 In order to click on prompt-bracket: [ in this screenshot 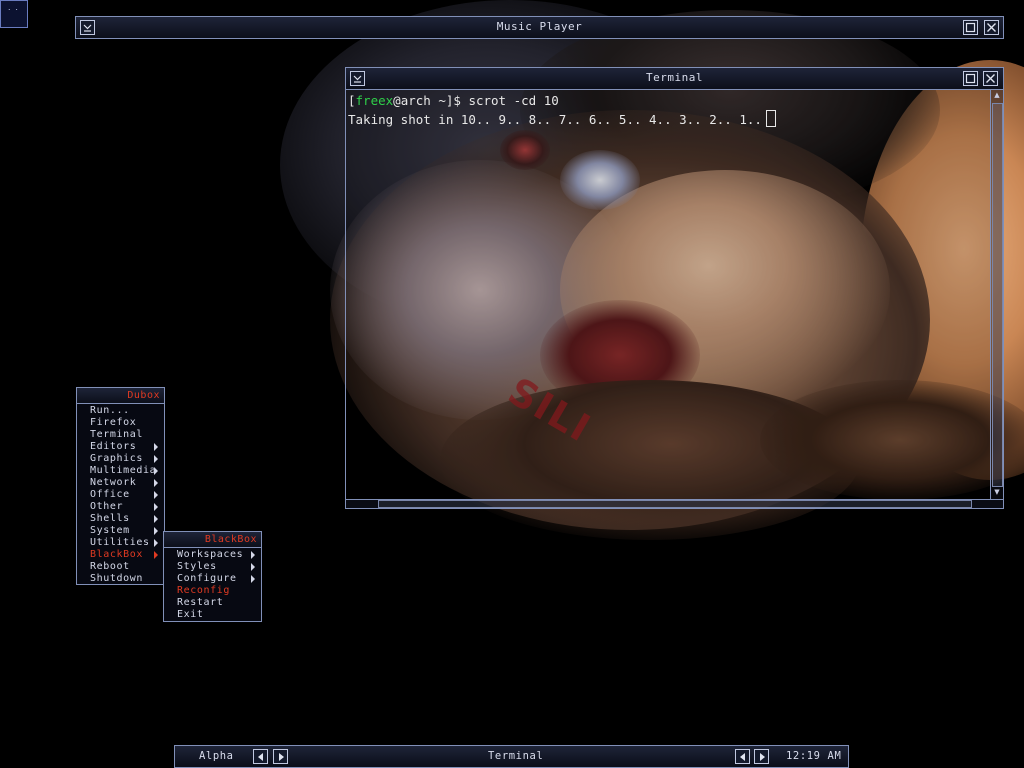, I will do `click(352, 100)`.